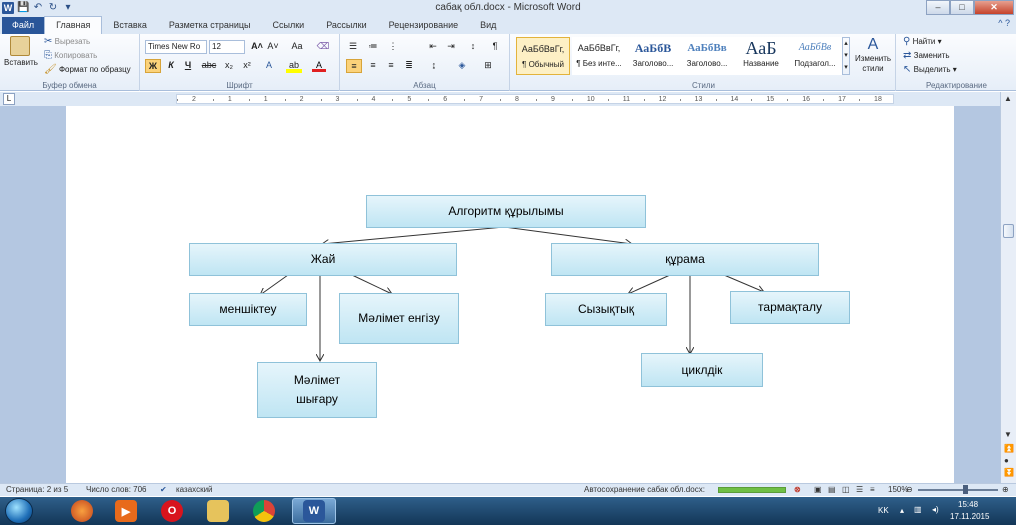 The image size is (1016, 525). Describe the element at coordinates (21, 52) in the screenshot. I see `paste-button: Вставить` at that location.